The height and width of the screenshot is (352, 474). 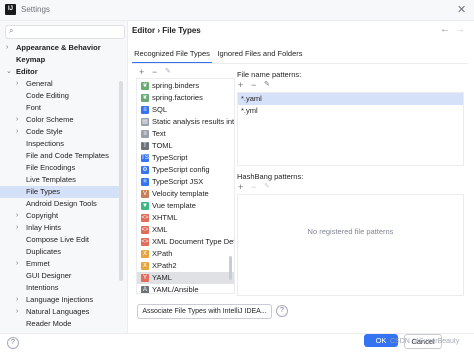 I want to click on sidebar-item: Reader Mode, so click(x=61, y=324).